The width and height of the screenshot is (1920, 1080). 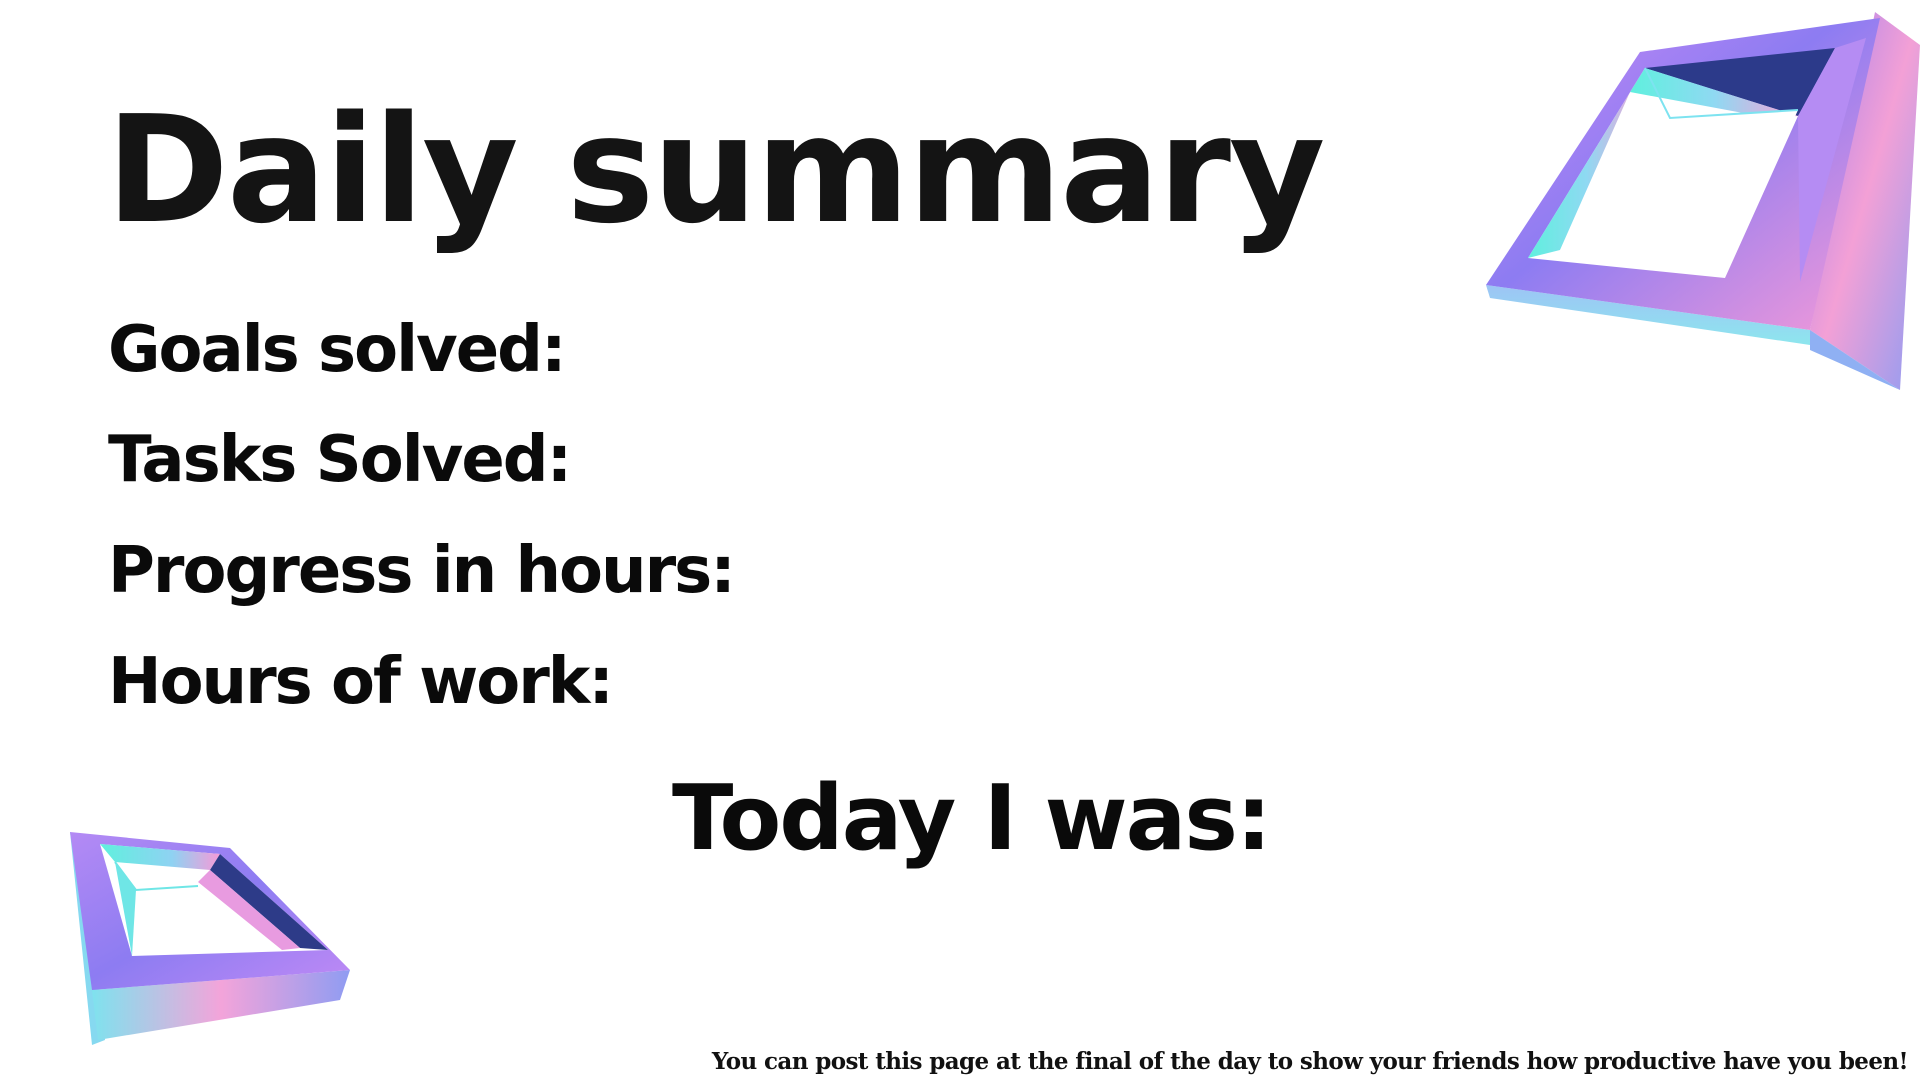 What do you see at coordinates (340, 460) in the screenshot?
I see `tasks-solved-label: Tasks Solved:` at bounding box center [340, 460].